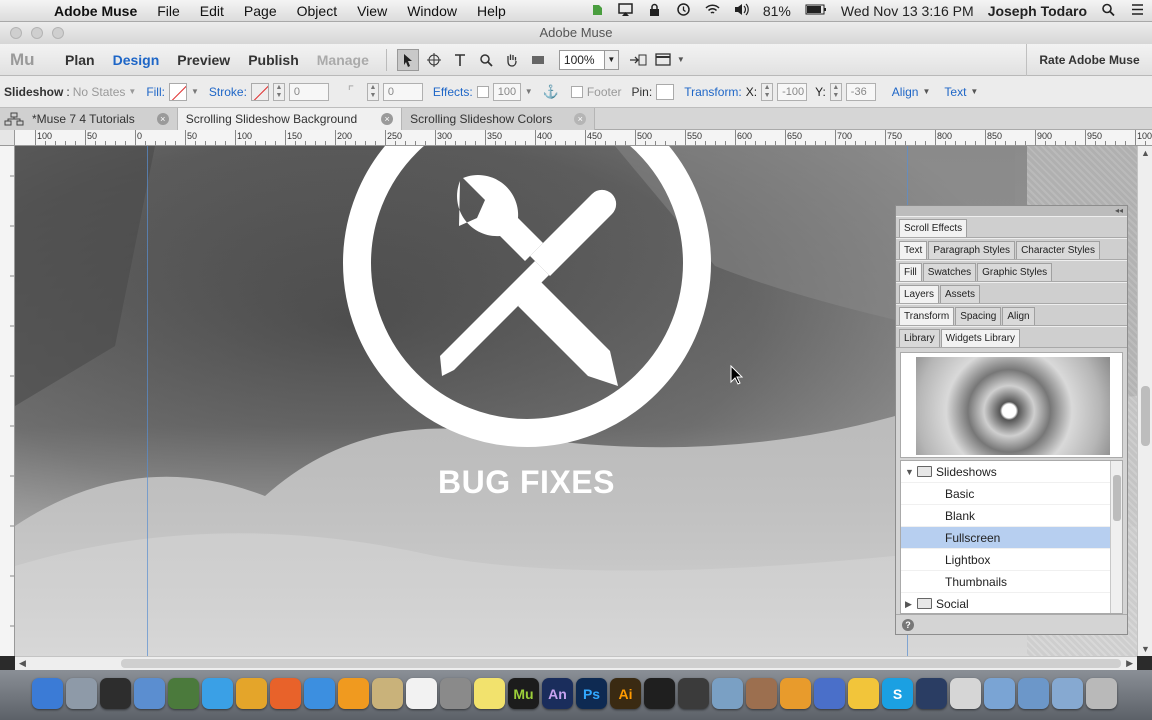 The width and height of the screenshot is (1152, 720). I want to click on spotlight-icon, so click(1108, 11).